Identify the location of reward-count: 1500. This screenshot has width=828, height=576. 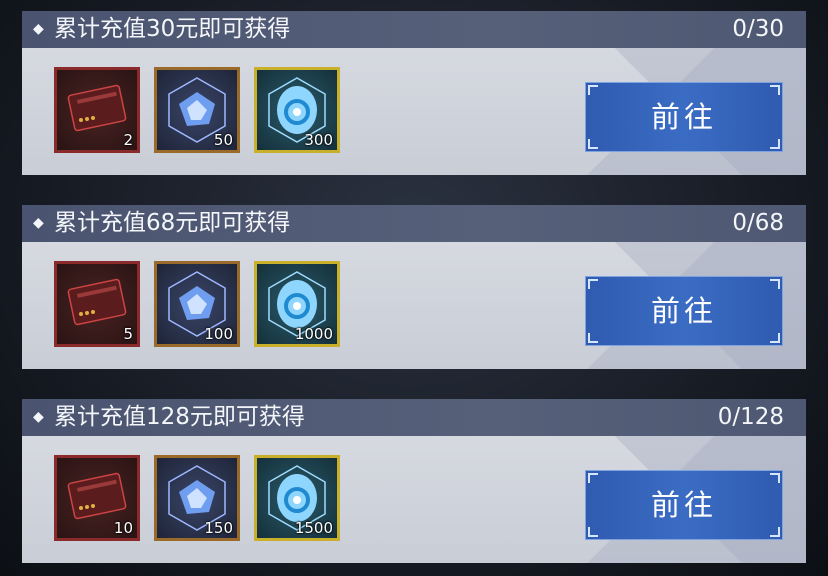
(313, 528).